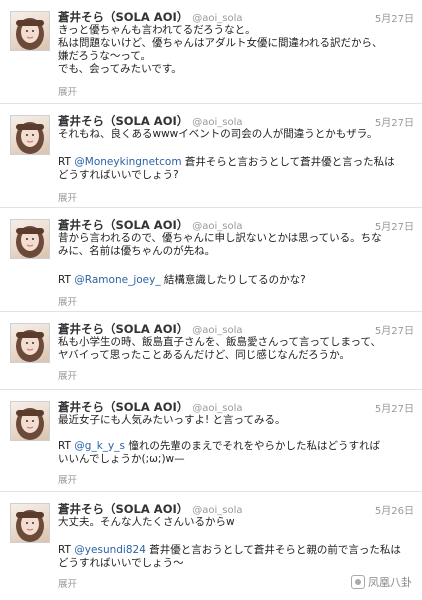  What do you see at coordinates (358, 582) in the screenshot?
I see `phoenix-logo-icon` at bounding box center [358, 582].